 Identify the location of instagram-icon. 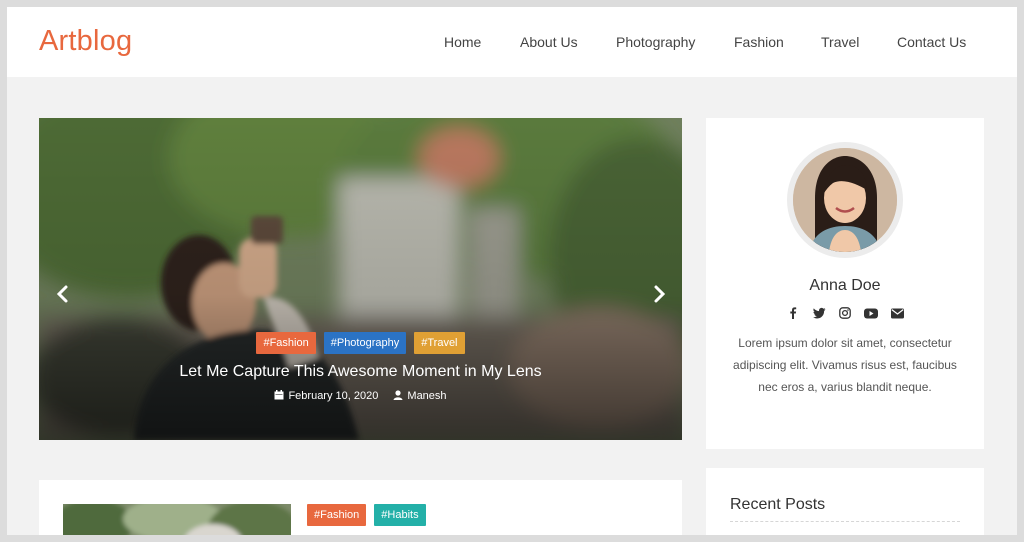
(845, 313).